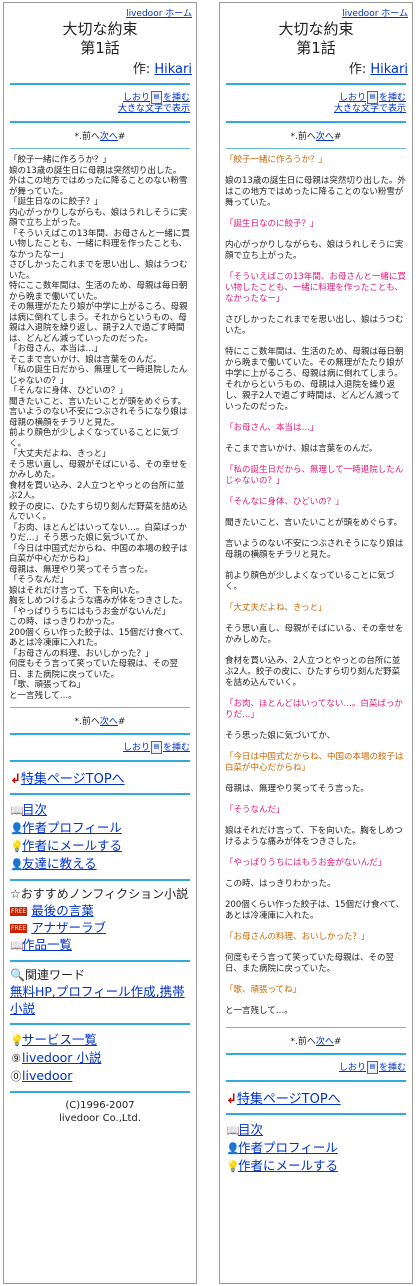  What do you see at coordinates (272, 428) in the screenshot?
I see `story-dialogue: 「お母さん、本当は…」` at bounding box center [272, 428].